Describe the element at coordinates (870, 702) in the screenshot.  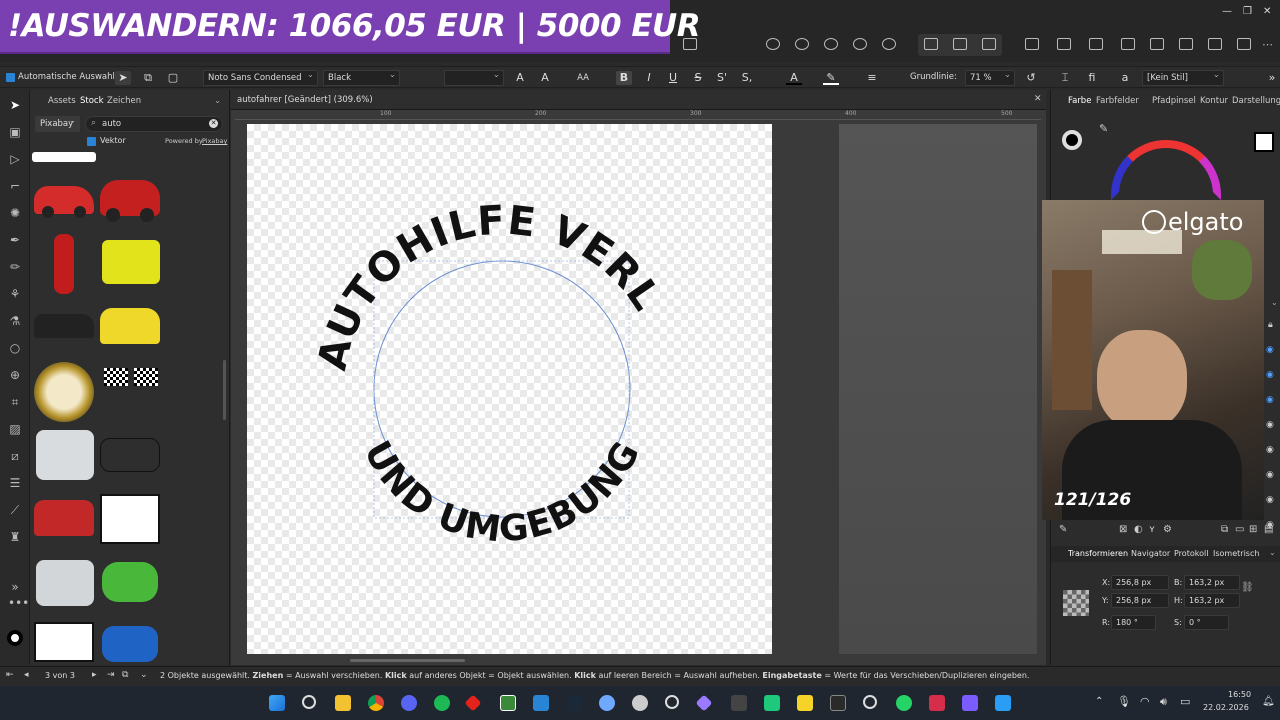
I see `chatgpt-icon` at that location.